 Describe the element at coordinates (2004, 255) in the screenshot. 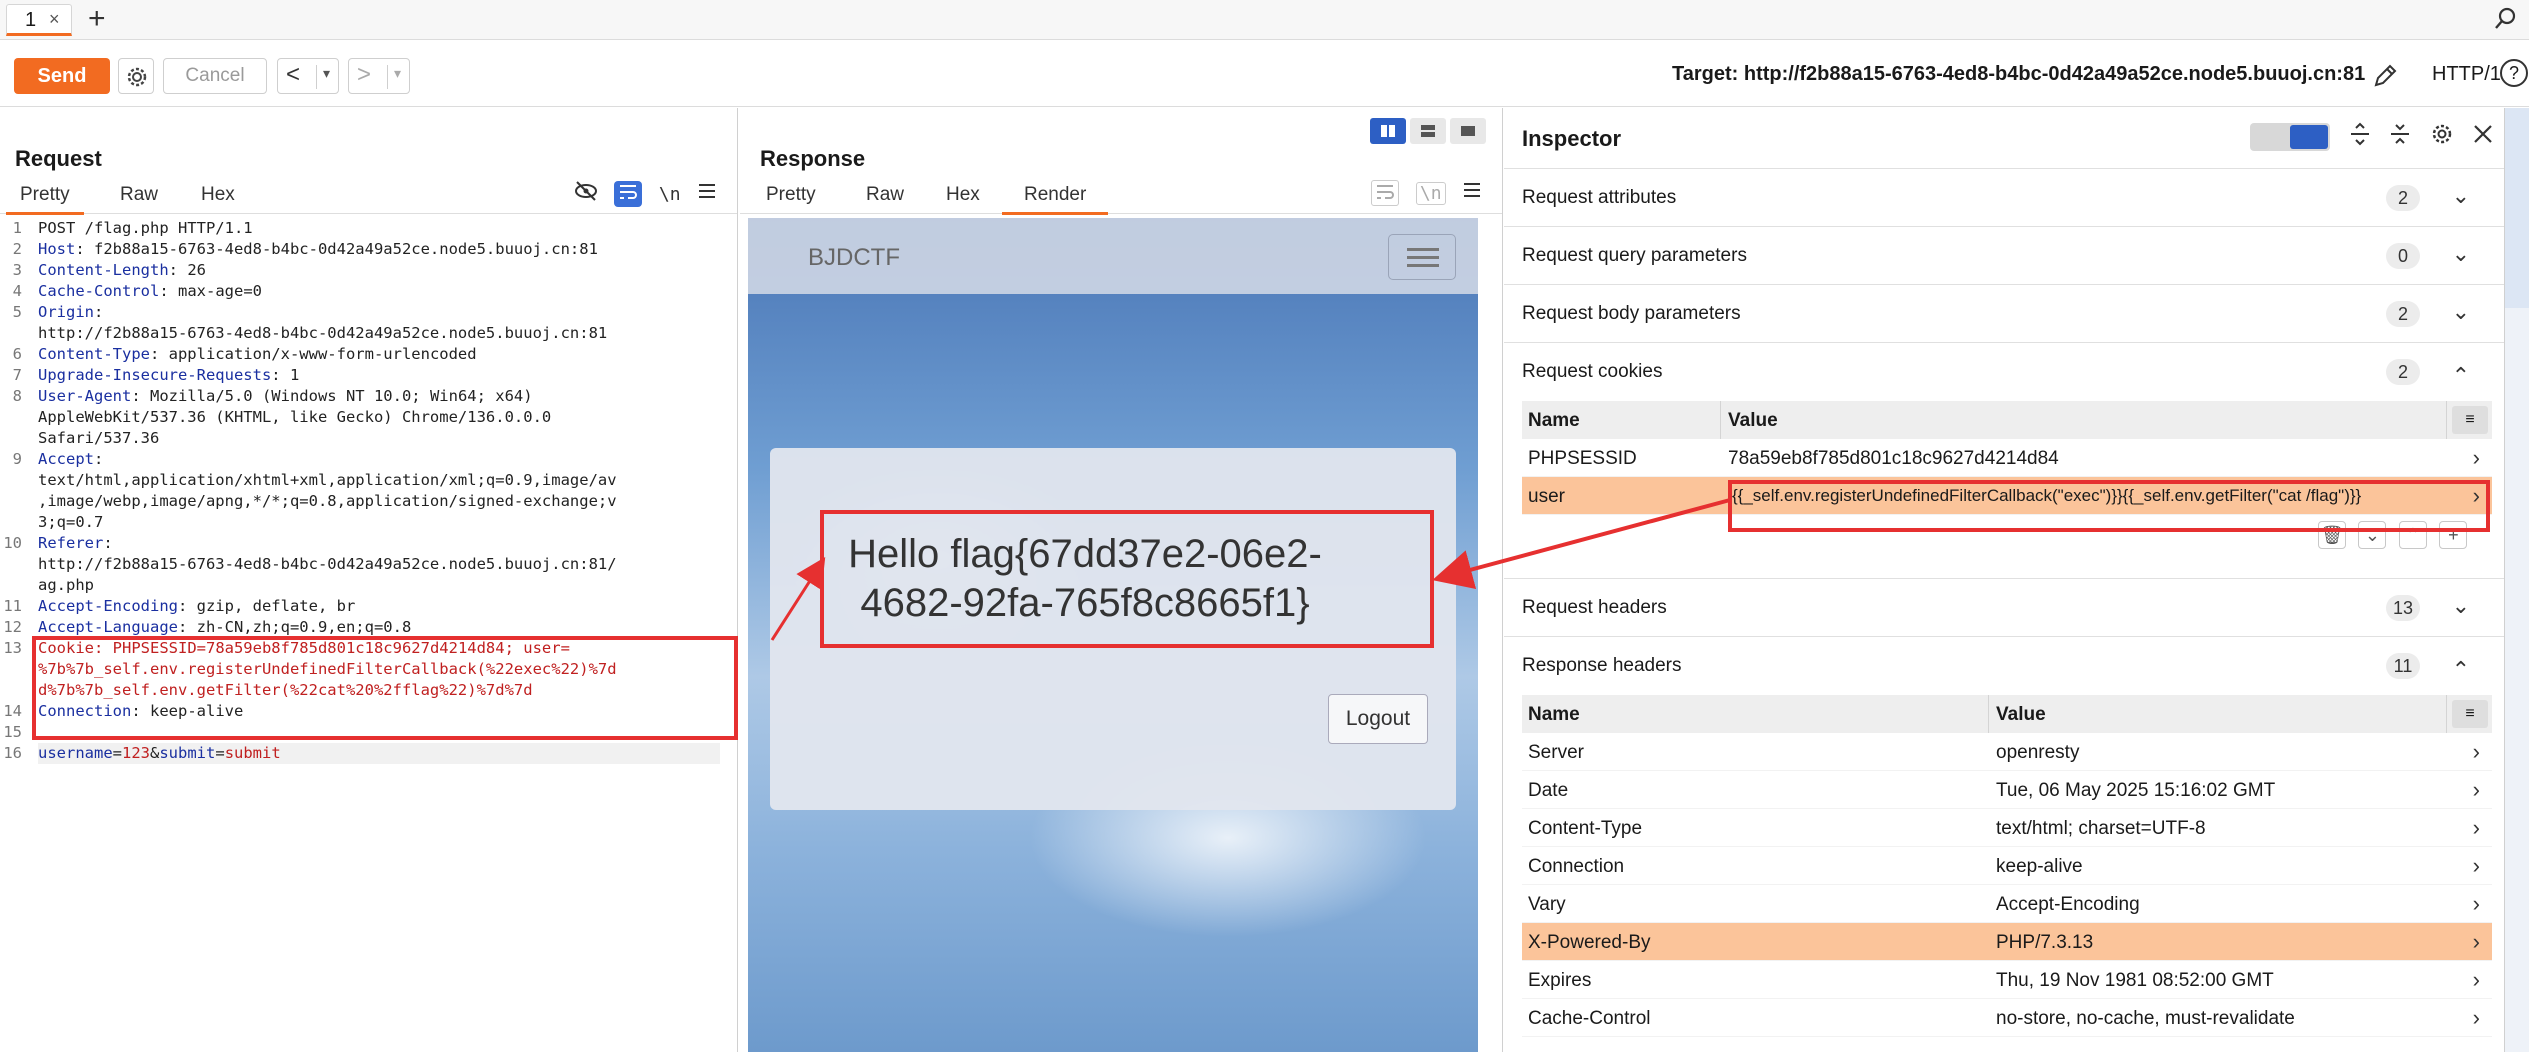

I see `section-request-query-parameters: Request query parameters 0 ⌄` at that location.